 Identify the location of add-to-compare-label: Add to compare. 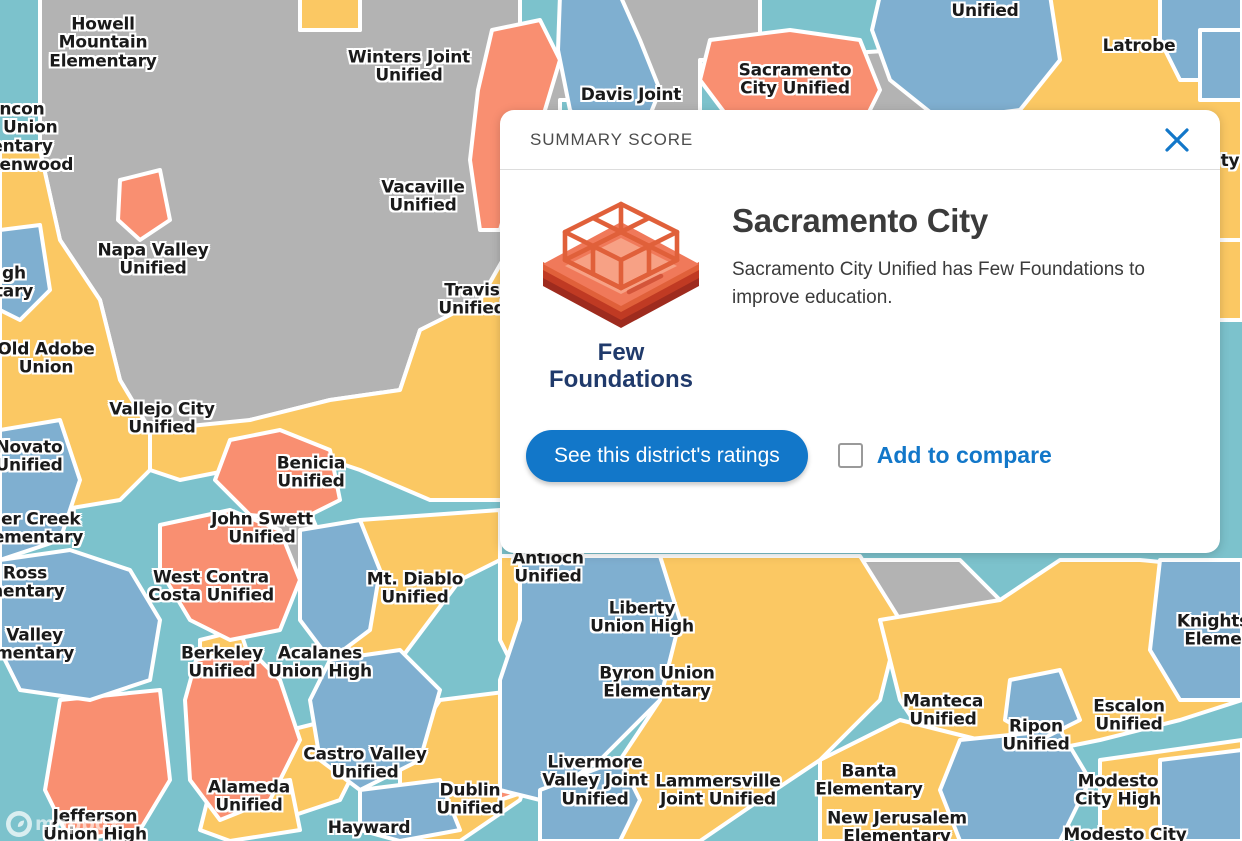
(964, 455).